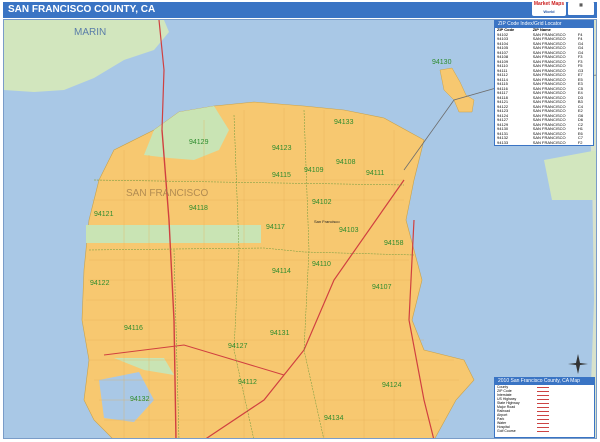  I want to click on logo-line1: Market Maps, so click(549, 4).